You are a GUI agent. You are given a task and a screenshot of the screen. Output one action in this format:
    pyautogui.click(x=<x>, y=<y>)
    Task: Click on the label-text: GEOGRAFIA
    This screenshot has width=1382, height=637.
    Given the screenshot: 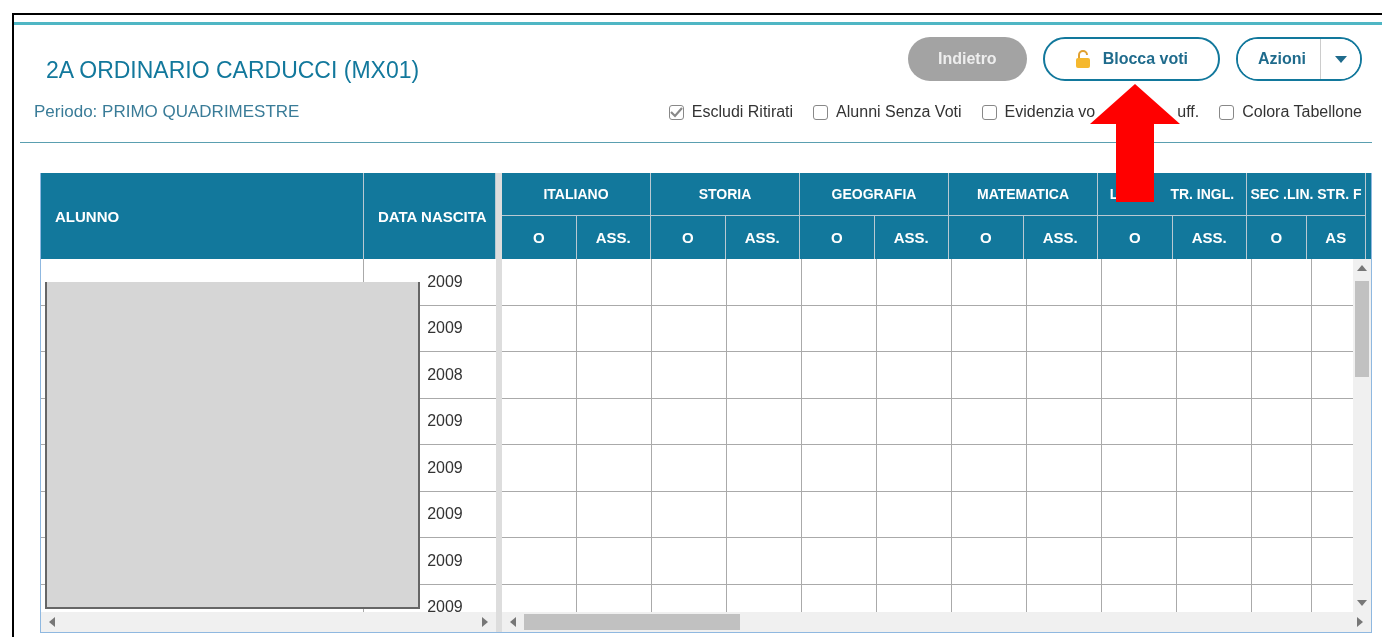 What is the action you would take?
    pyautogui.click(x=874, y=194)
    